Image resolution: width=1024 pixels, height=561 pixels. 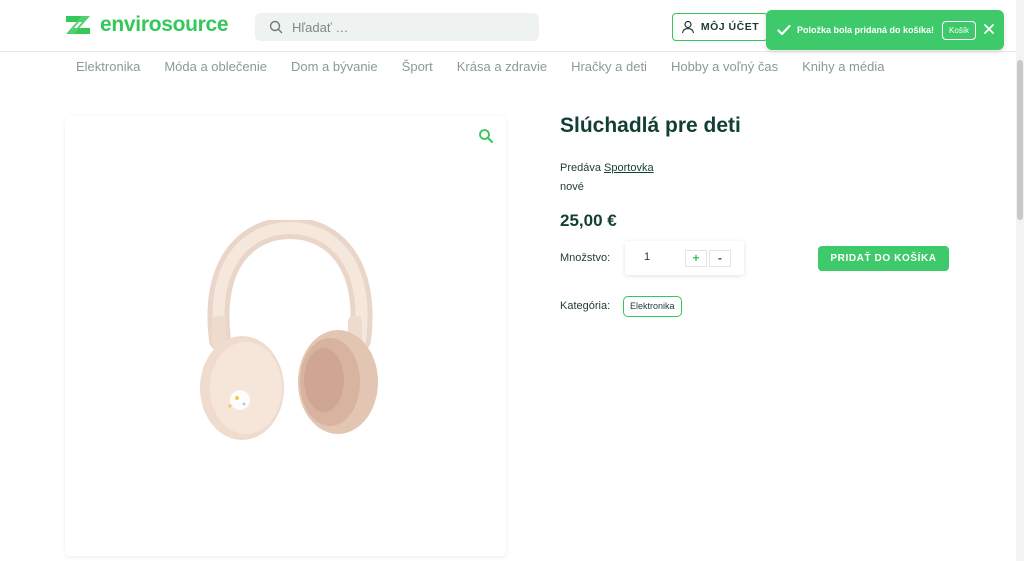 I want to click on nav-item-sport: Šport, so click(x=417, y=67).